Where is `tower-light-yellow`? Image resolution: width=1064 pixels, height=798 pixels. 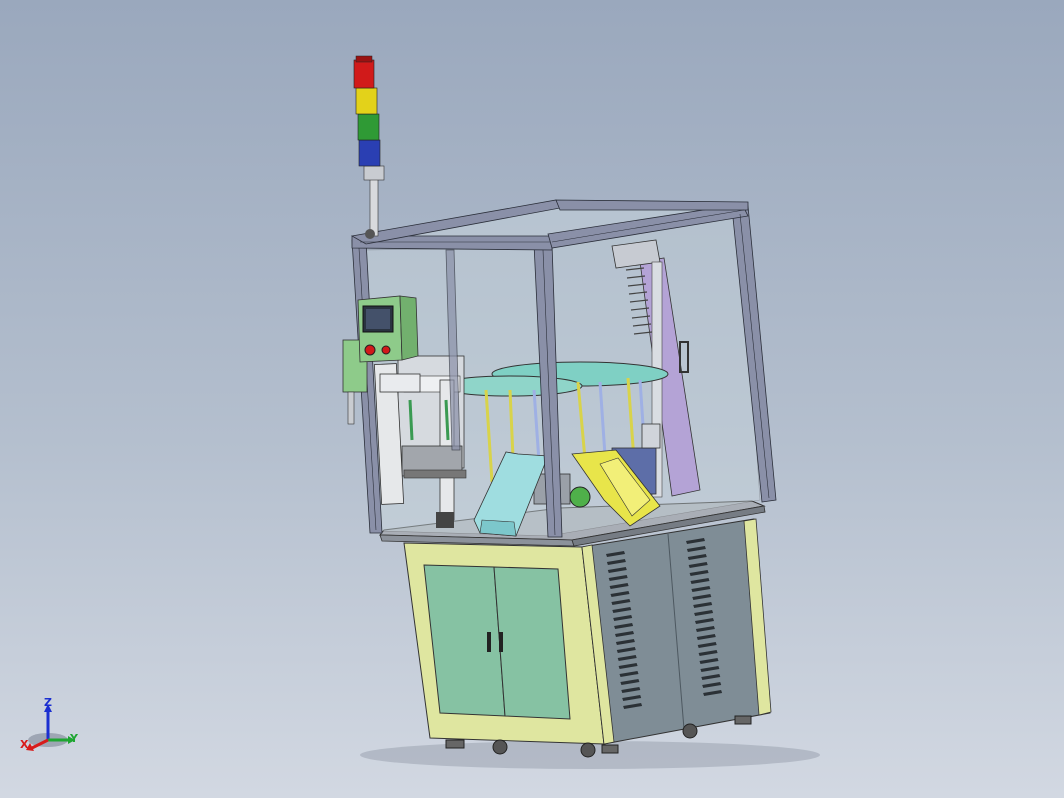
tower-light-yellow is located at coordinates (366, 101).